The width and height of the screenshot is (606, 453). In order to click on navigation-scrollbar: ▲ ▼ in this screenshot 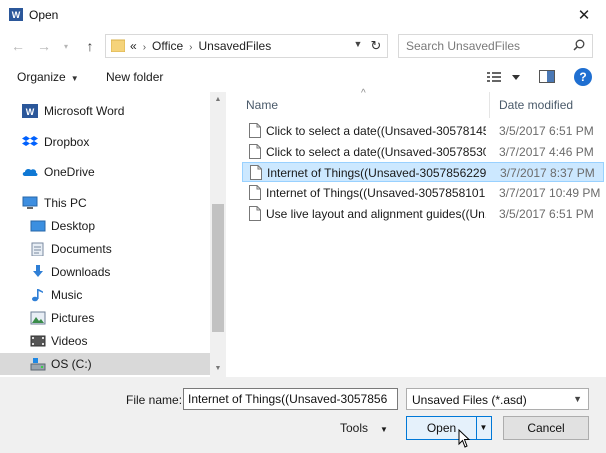, I will do `click(218, 234)`.